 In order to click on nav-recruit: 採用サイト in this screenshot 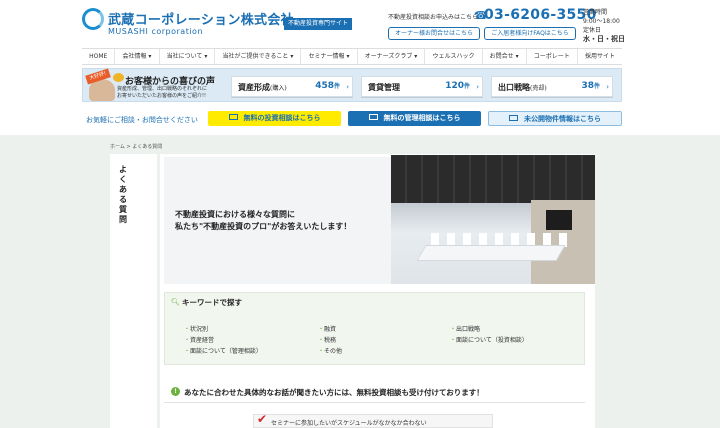, I will do `click(599, 56)`.